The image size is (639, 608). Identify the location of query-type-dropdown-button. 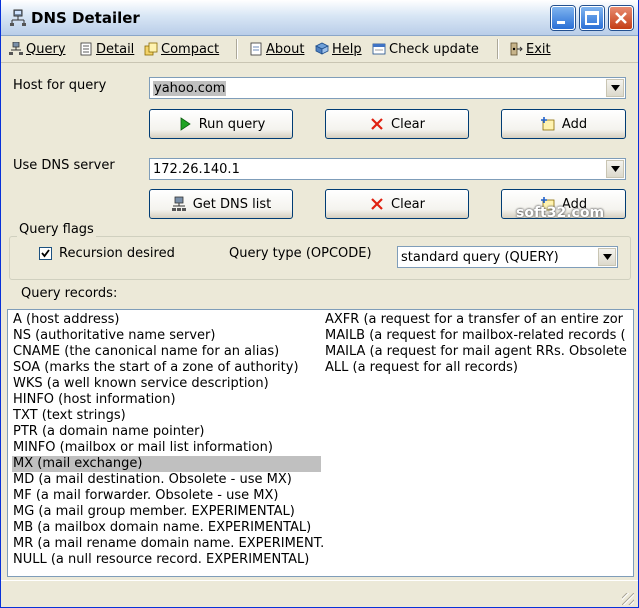
(607, 257).